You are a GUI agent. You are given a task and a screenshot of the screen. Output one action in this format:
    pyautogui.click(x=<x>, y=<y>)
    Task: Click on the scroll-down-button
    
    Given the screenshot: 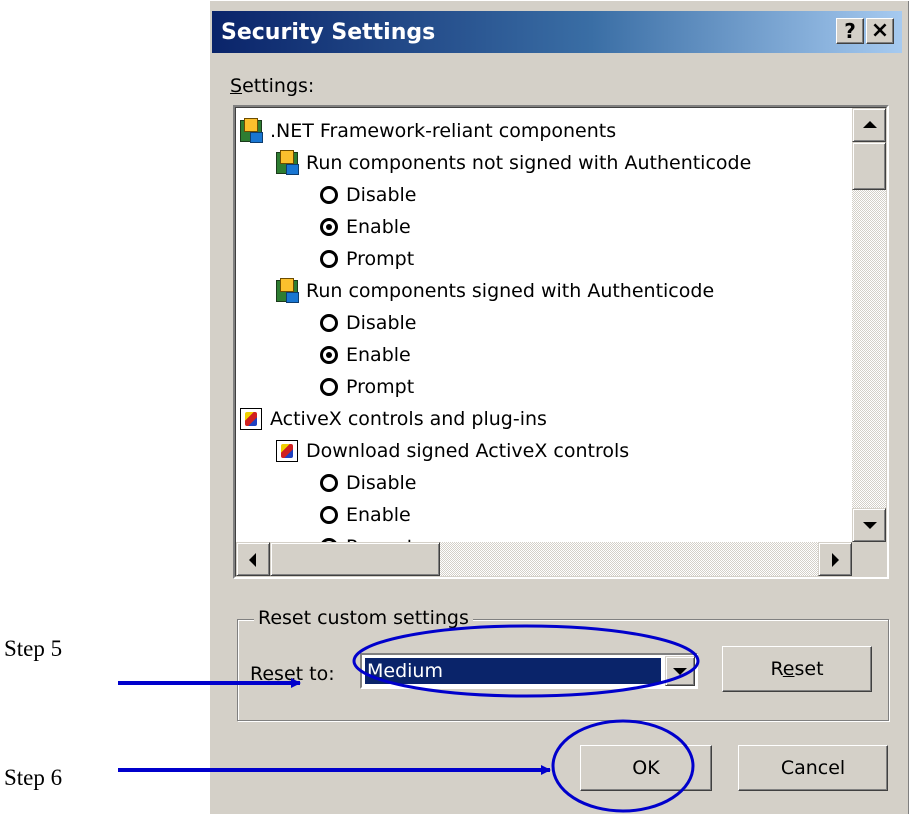 What is the action you would take?
    pyautogui.click(x=869, y=525)
    